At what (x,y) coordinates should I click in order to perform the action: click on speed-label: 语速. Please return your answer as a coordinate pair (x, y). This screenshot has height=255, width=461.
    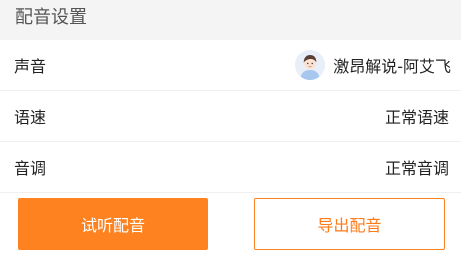
    Looking at the image, I should click on (30, 117).